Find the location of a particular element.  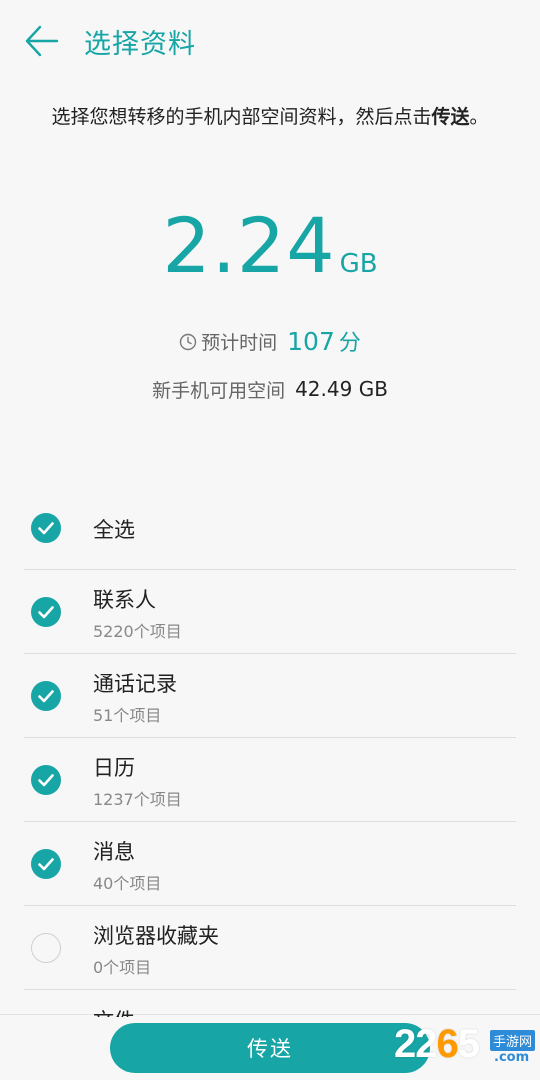

total-size: 2.24 GB is located at coordinates (270, 246).